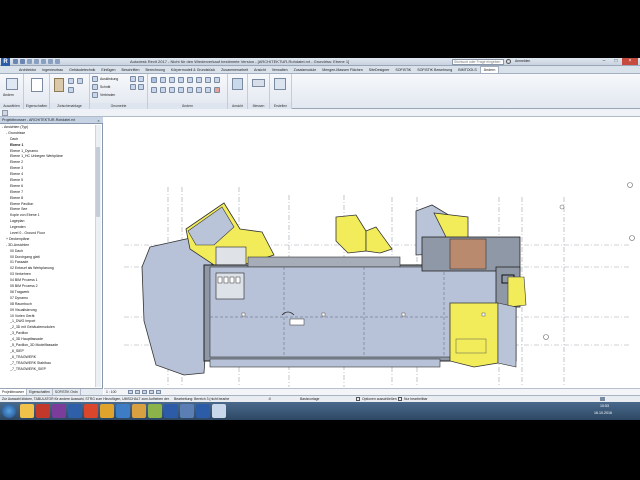  Describe the element at coordinates (616, 61) in the screenshot. I see `maximize-button: □` at that location.